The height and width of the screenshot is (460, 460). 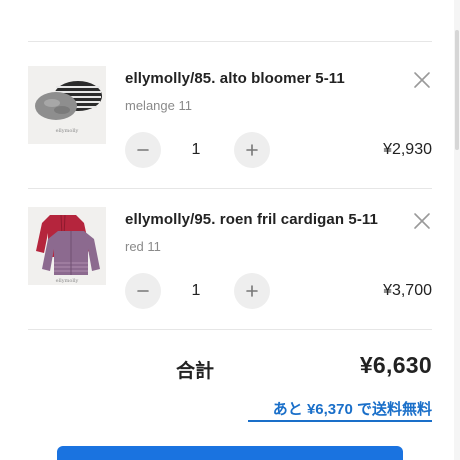 What do you see at coordinates (235, 78) in the screenshot?
I see `product-name: ellymolly/85. alto bloomer 5-11` at bounding box center [235, 78].